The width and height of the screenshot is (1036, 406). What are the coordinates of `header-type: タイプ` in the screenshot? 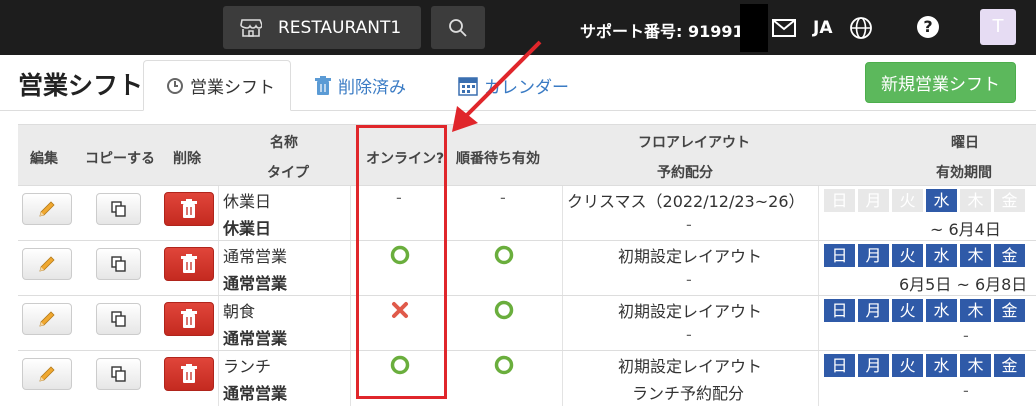 It's located at (288, 173).